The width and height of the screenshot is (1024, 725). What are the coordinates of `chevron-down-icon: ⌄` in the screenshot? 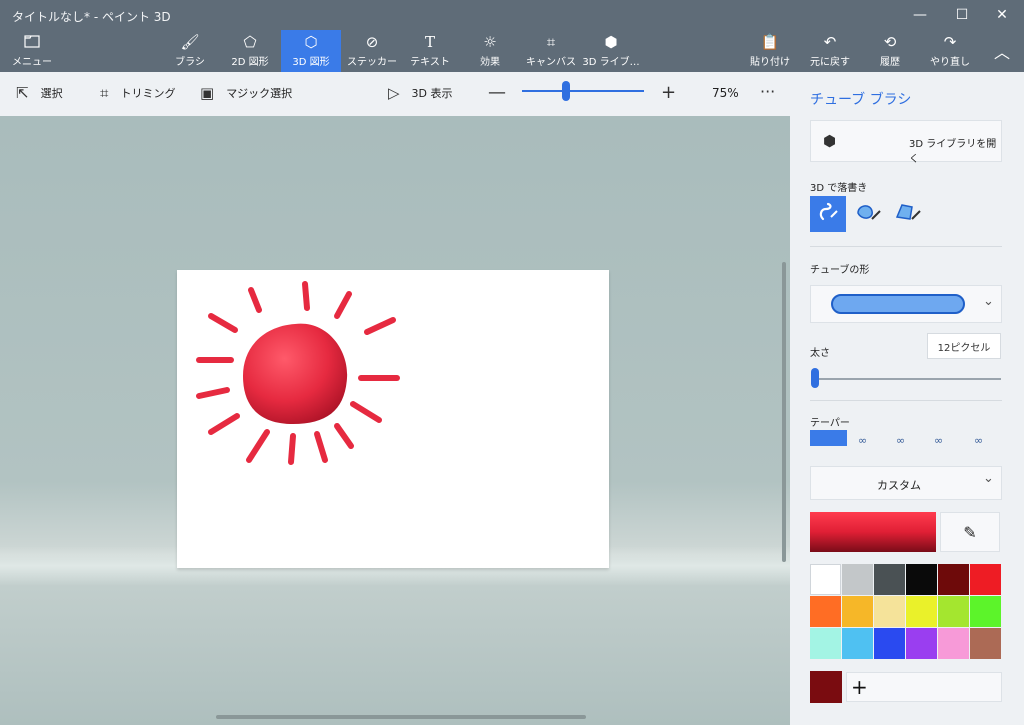 It's located at (988, 301).